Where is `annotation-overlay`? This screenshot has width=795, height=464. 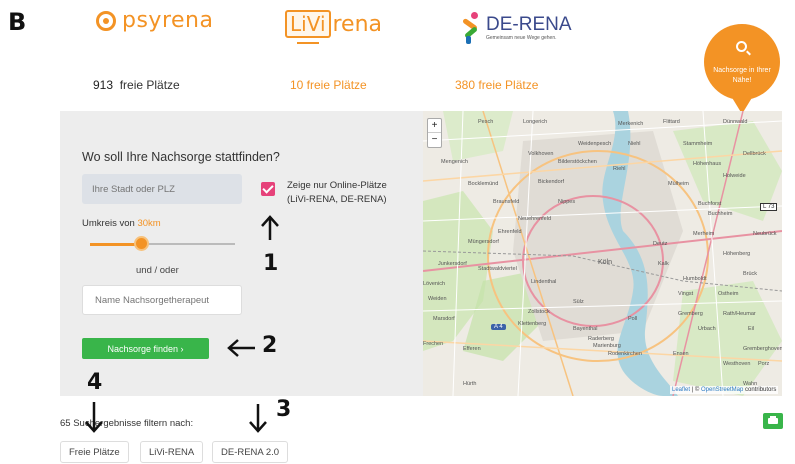
annotation-overlay is located at coordinates (182, 324).